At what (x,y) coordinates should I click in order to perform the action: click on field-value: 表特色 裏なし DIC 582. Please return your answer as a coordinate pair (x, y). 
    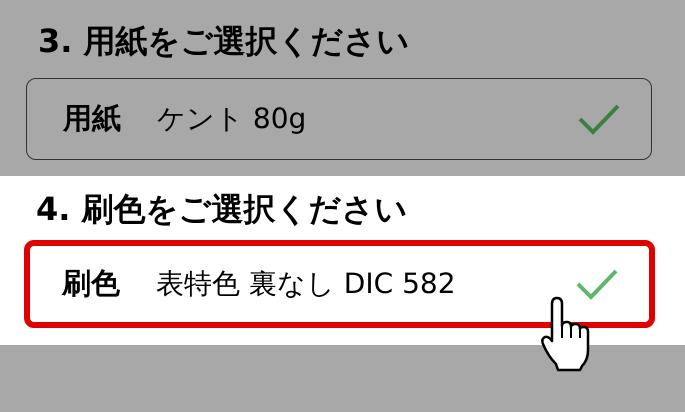
    Looking at the image, I should click on (306, 284).